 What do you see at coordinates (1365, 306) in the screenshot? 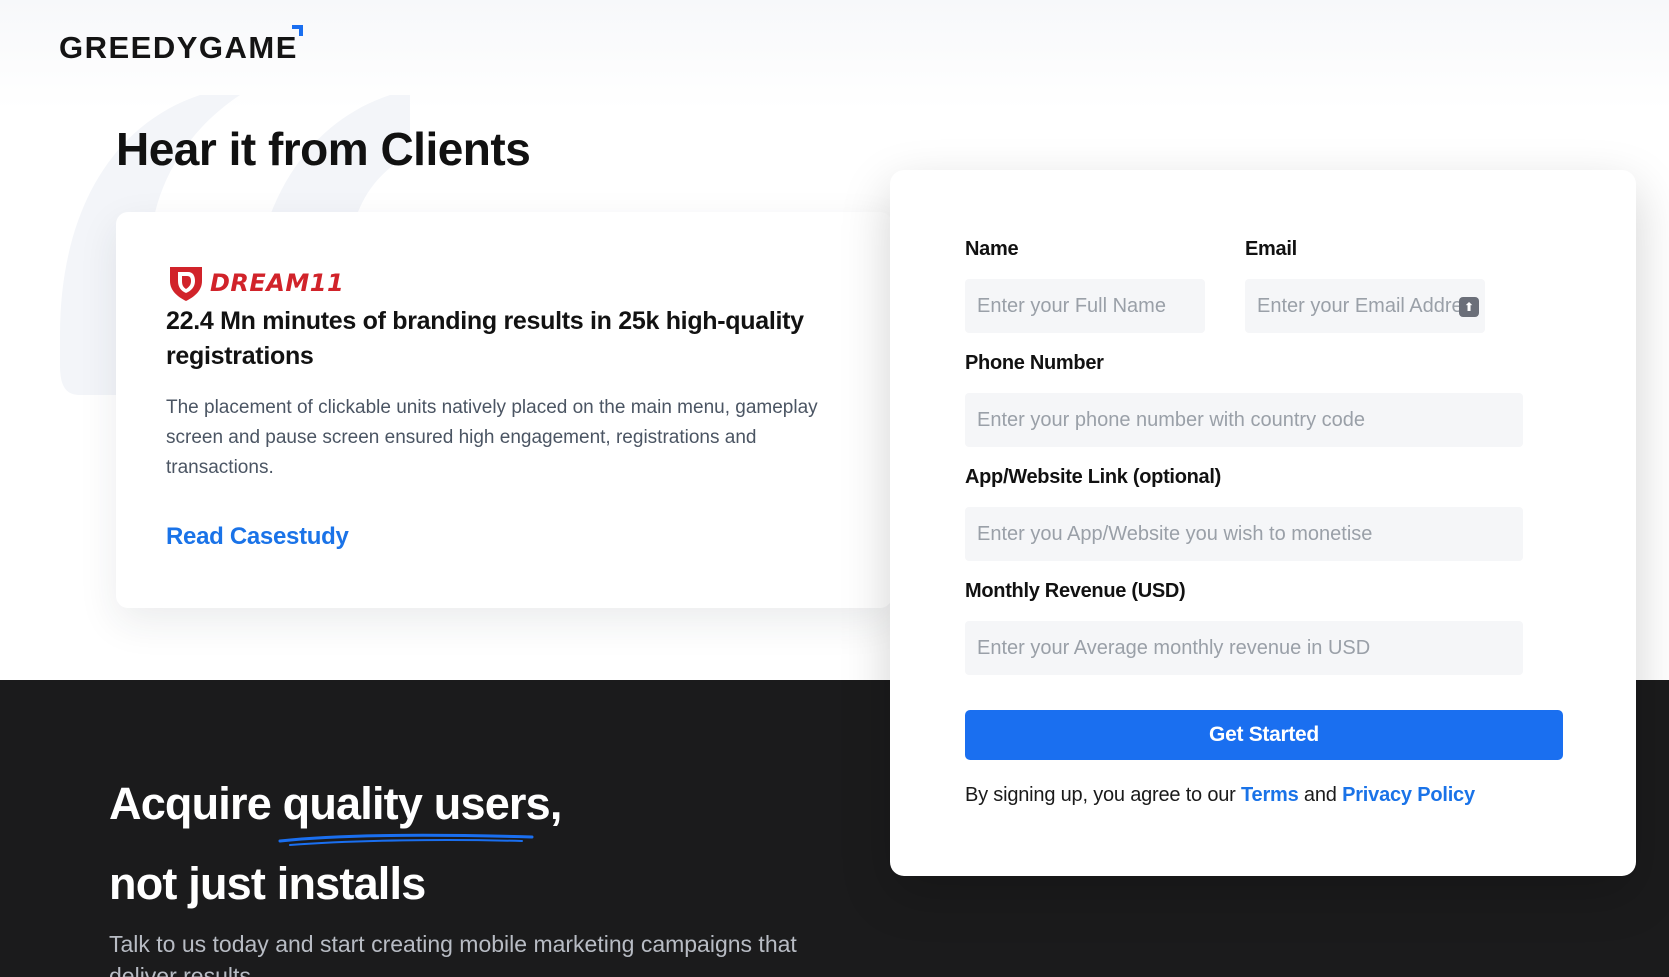
I see `email-input` at bounding box center [1365, 306].